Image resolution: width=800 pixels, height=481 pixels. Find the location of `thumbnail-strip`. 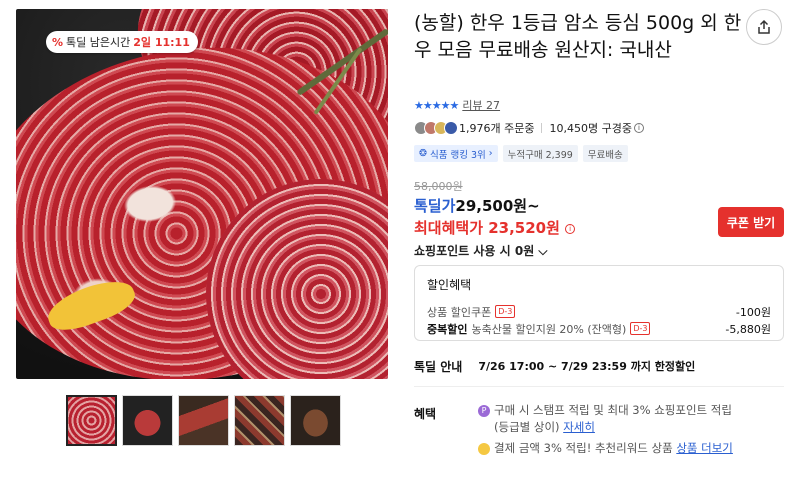

thumbnail-strip is located at coordinates (203, 420).